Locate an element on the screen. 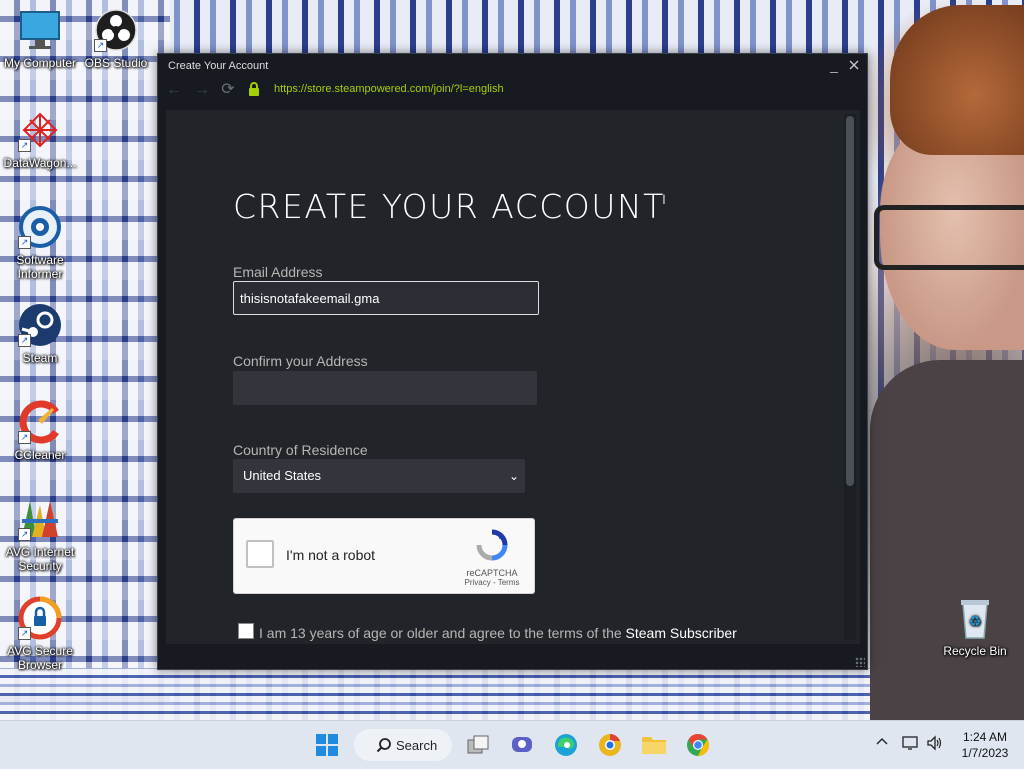 Image resolution: width=1024 pixels, height=769 pixels. datawagon-icon: ↗ is located at coordinates (40, 130).